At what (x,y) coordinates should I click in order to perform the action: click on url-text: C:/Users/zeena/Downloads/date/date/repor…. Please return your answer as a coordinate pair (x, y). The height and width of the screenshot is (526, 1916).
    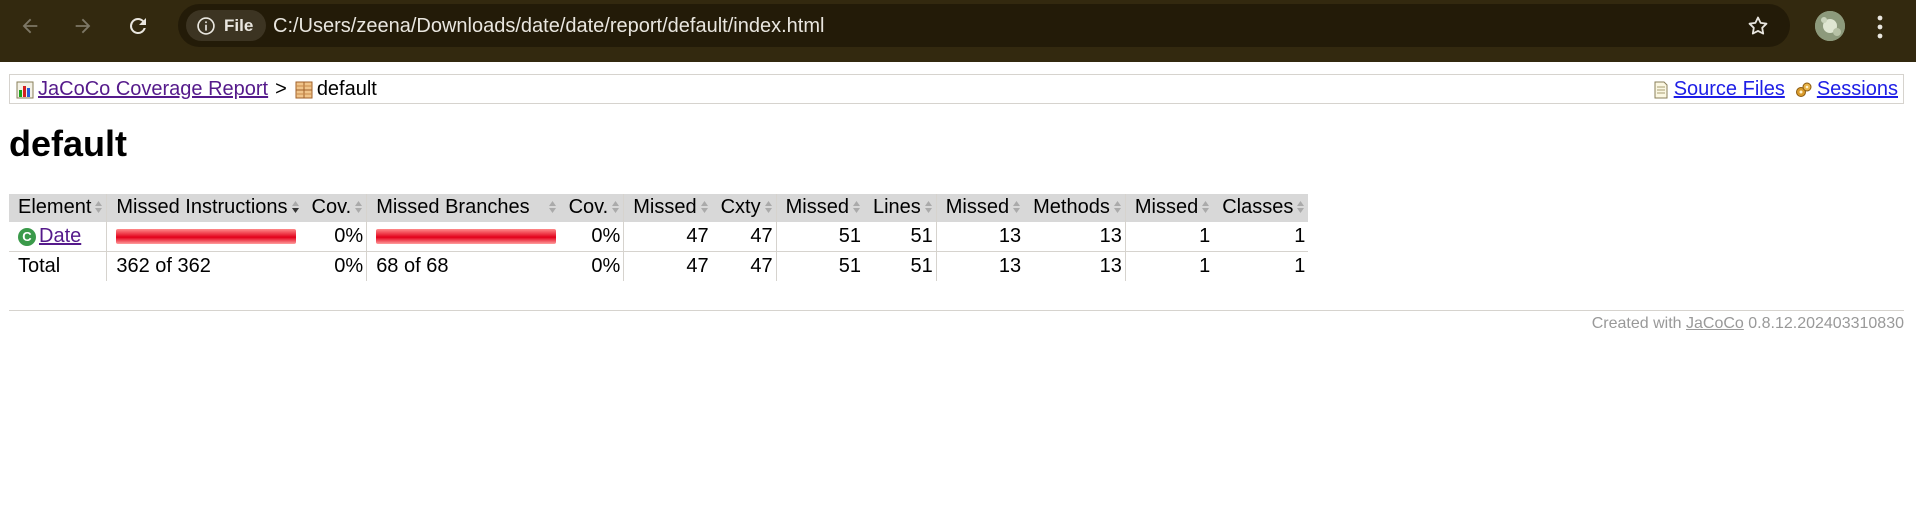
    Looking at the image, I should click on (548, 26).